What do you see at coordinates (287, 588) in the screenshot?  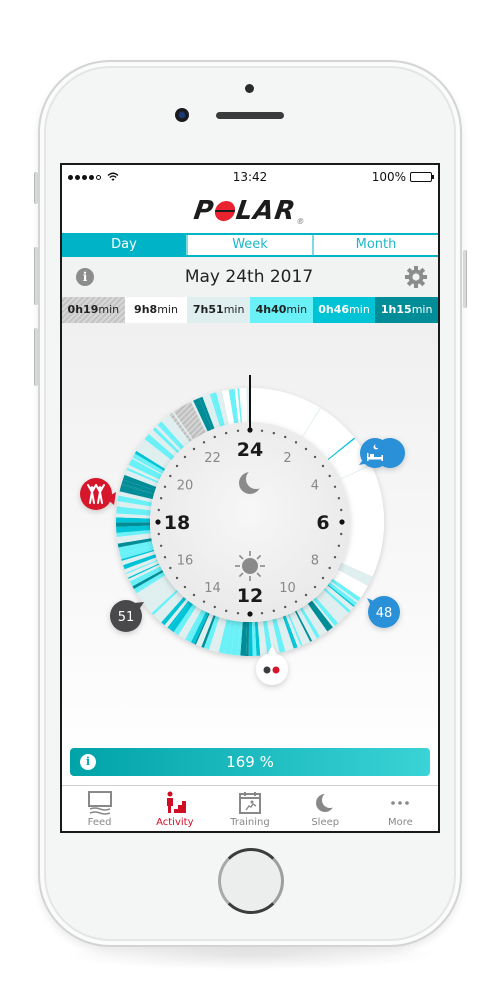 I see `dial-minor-label: 10` at bounding box center [287, 588].